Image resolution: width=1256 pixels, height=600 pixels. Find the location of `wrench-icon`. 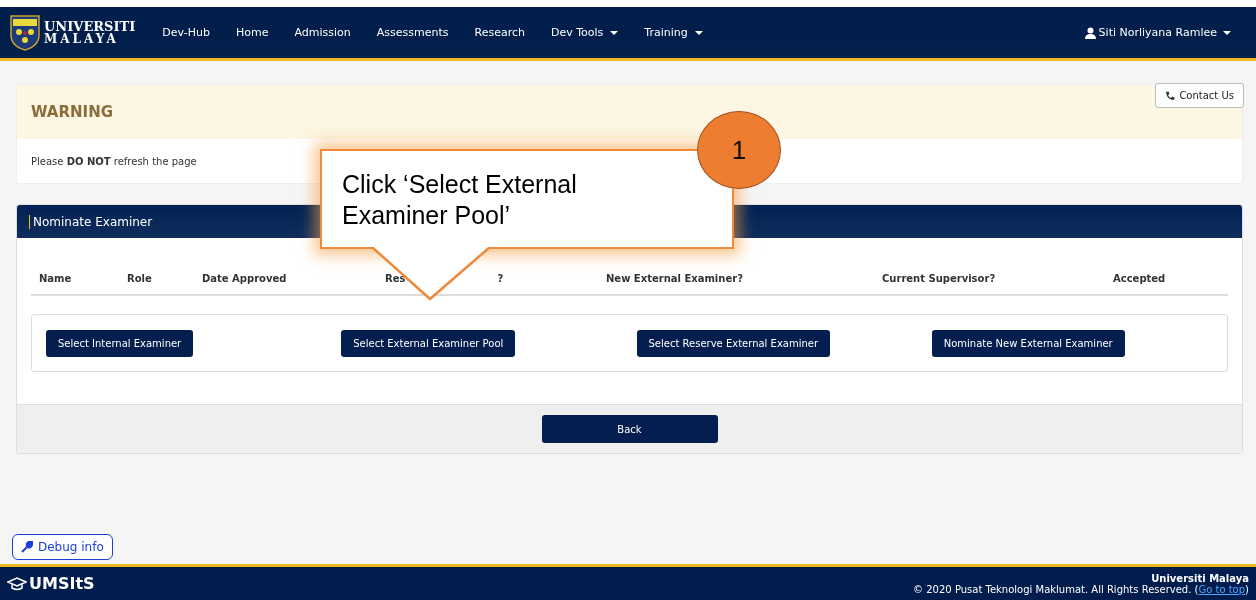

wrench-icon is located at coordinates (27, 547).